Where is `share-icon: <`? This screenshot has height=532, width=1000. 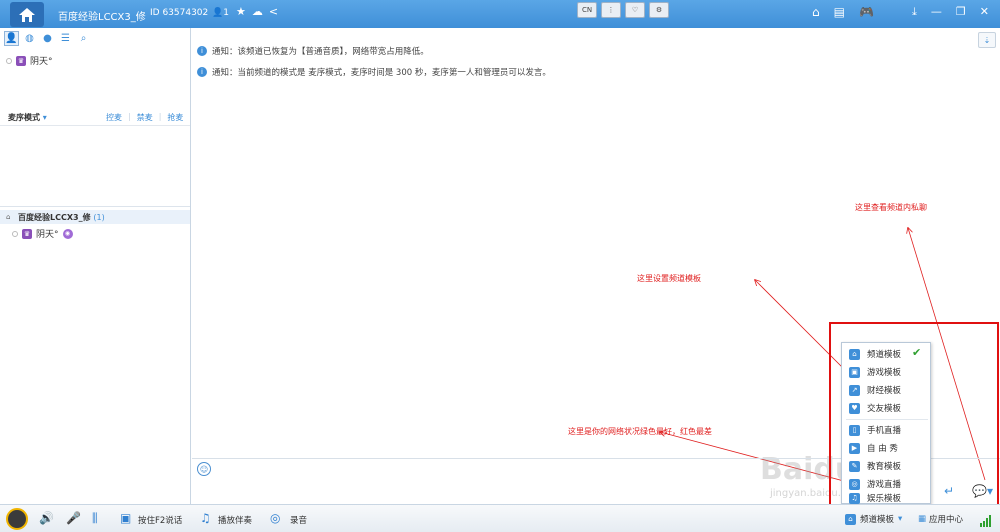
share-icon: < is located at coordinates (273, 11).